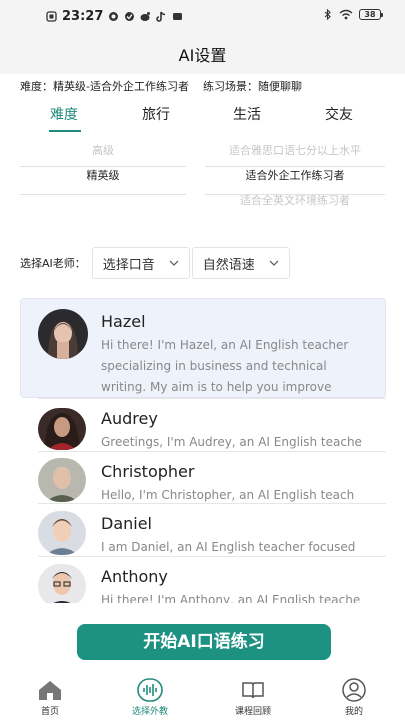  I want to click on nav-label: 选择外教, so click(149, 712).